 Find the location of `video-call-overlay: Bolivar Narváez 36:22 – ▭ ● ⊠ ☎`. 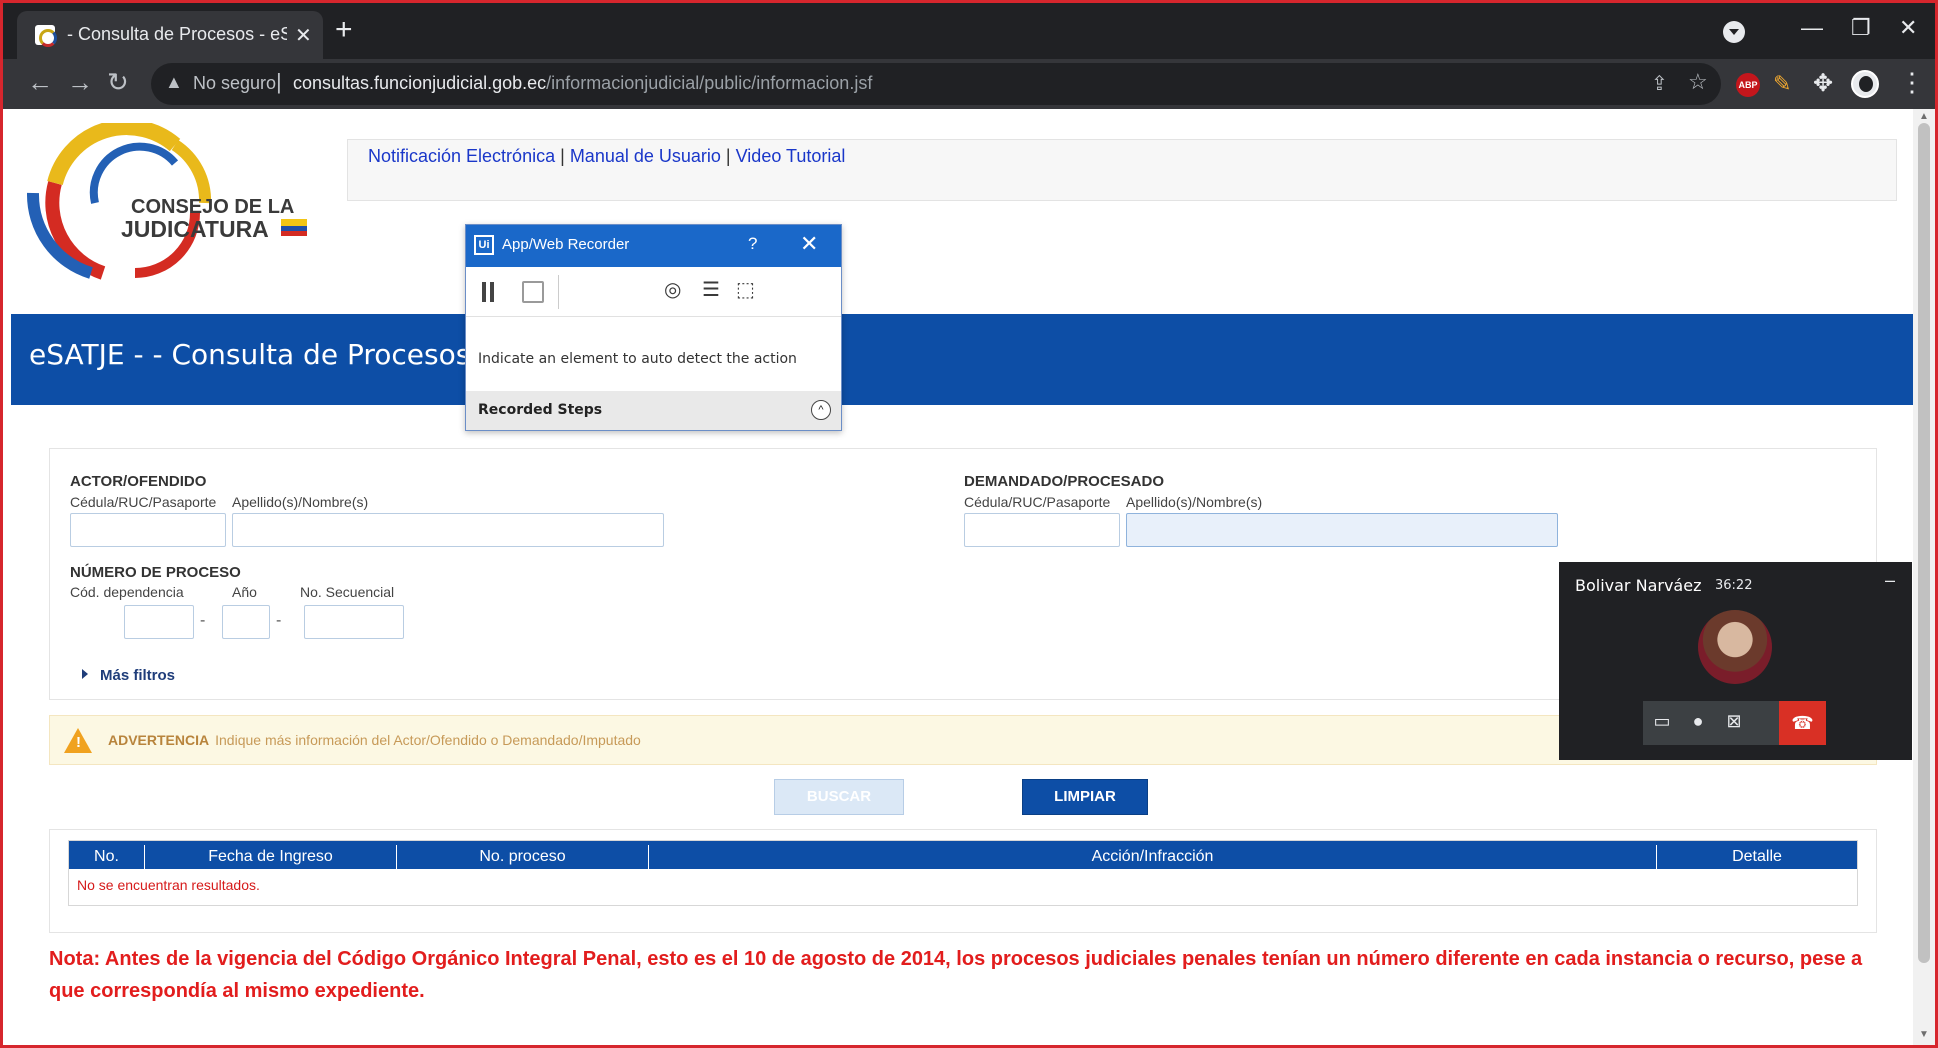

video-call-overlay: Bolivar Narváez 36:22 – ▭ ● ⊠ ☎ is located at coordinates (1735, 661).